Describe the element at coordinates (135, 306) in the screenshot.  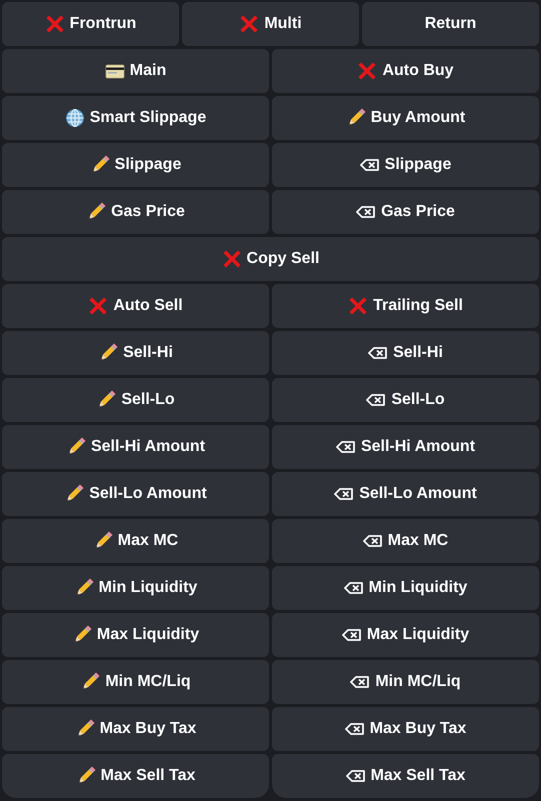
I see `keyboard-button: Auto Sell` at that location.